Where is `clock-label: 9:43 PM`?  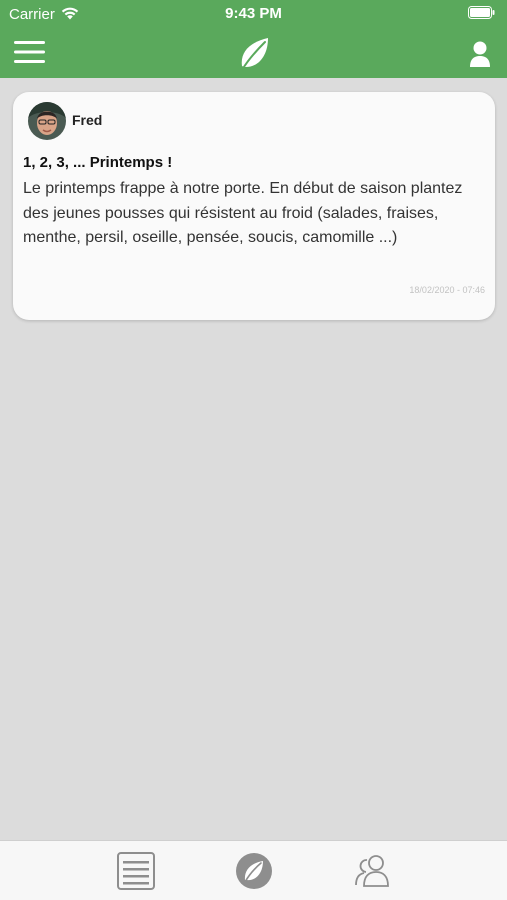
clock-label: 9:43 PM is located at coordinates (253, 13).